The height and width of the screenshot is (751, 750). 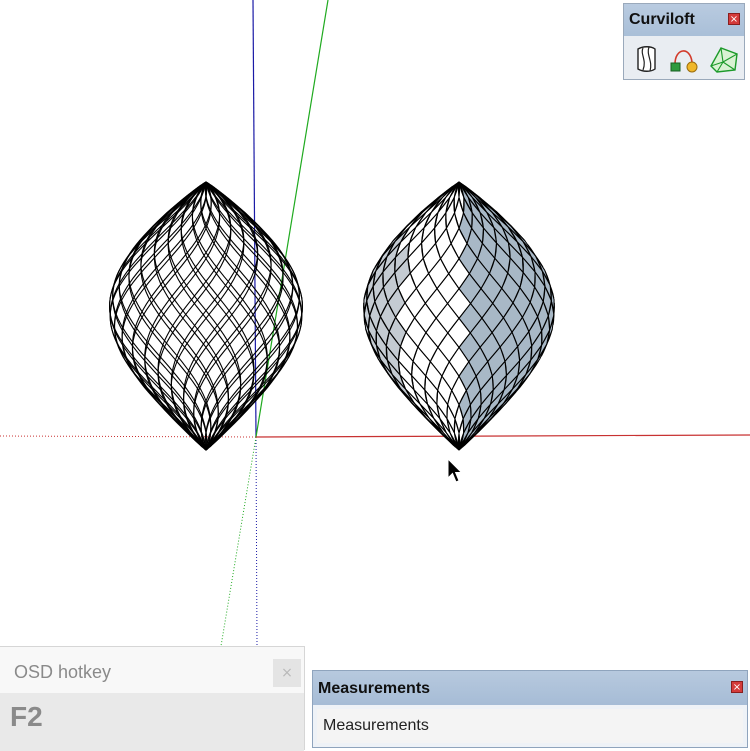 I want to click on curviloft-toolbar: Curviloft ×, so click(x=684, y=41).